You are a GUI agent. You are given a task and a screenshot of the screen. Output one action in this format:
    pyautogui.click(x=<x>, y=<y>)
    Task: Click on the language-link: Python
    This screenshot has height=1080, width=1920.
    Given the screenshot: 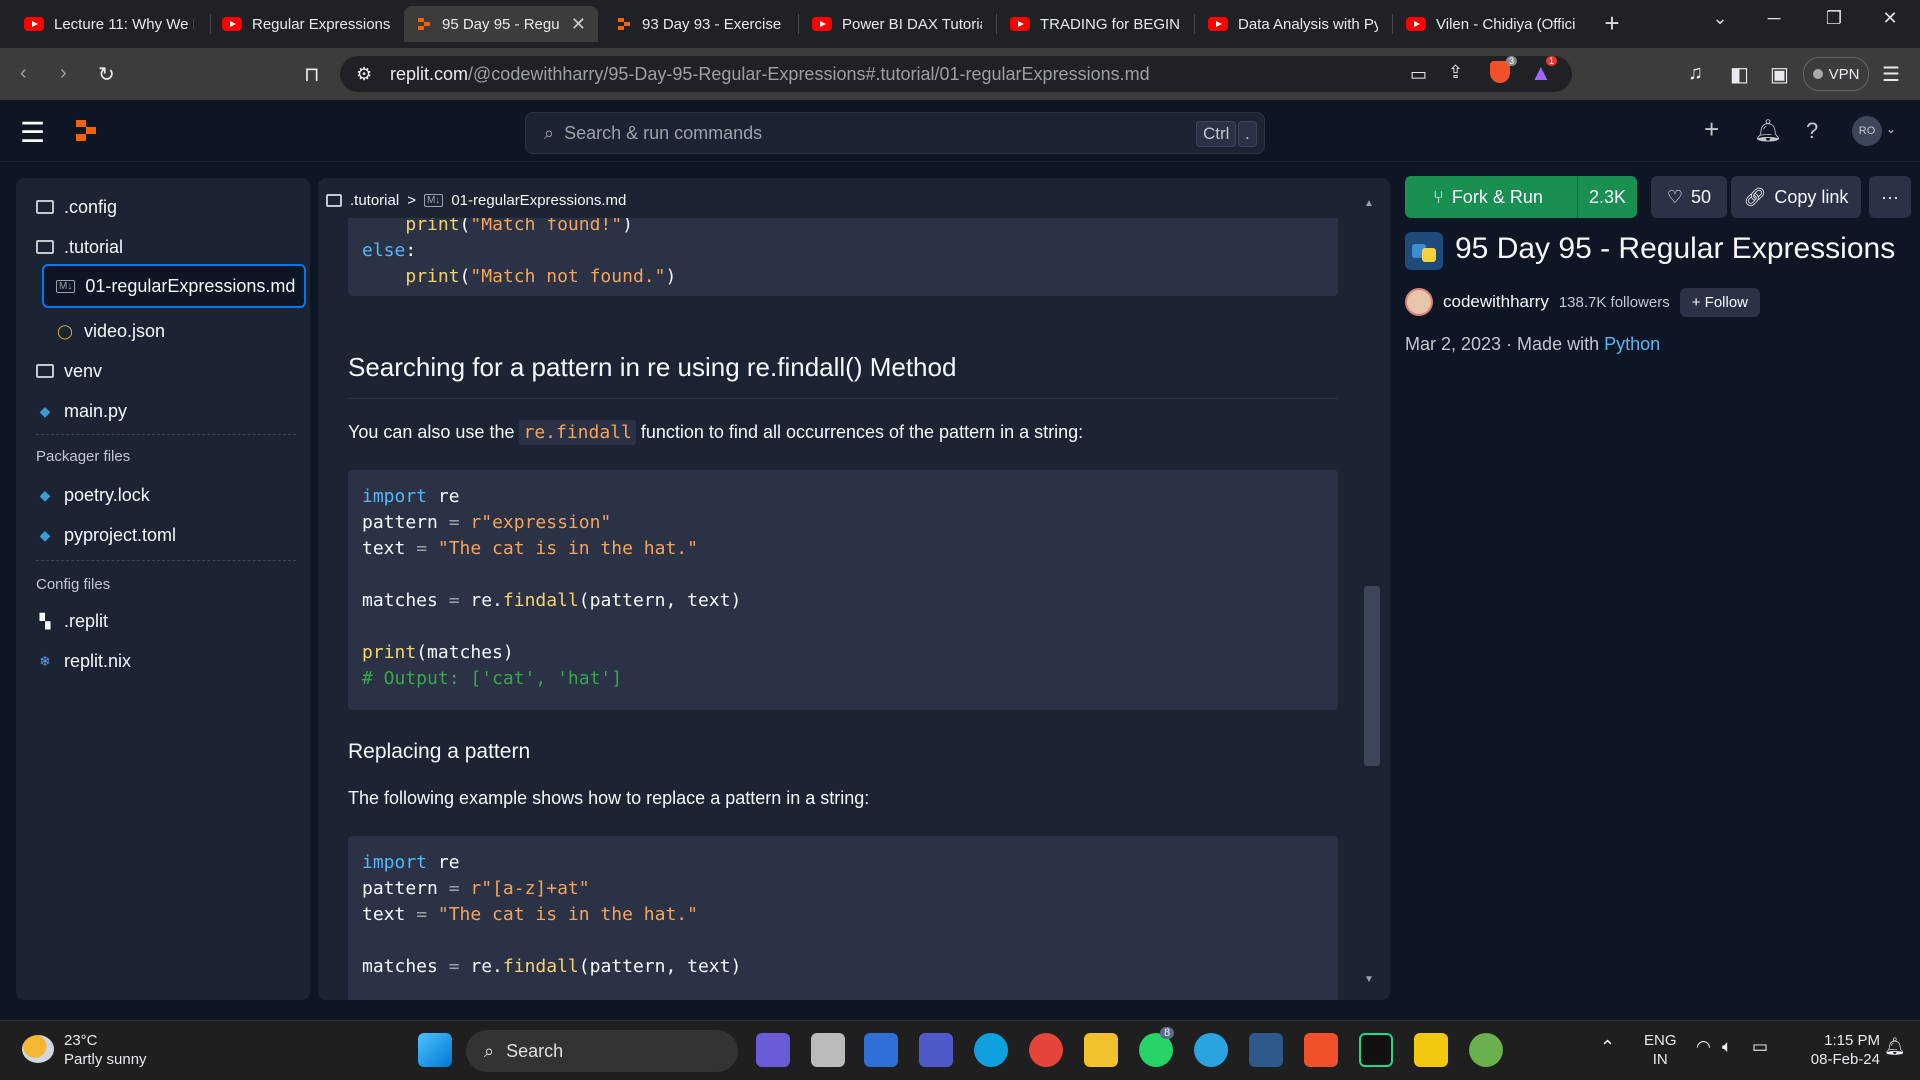 What is the action you would take?
    pyautogui.click(x=1632, y=344)
    